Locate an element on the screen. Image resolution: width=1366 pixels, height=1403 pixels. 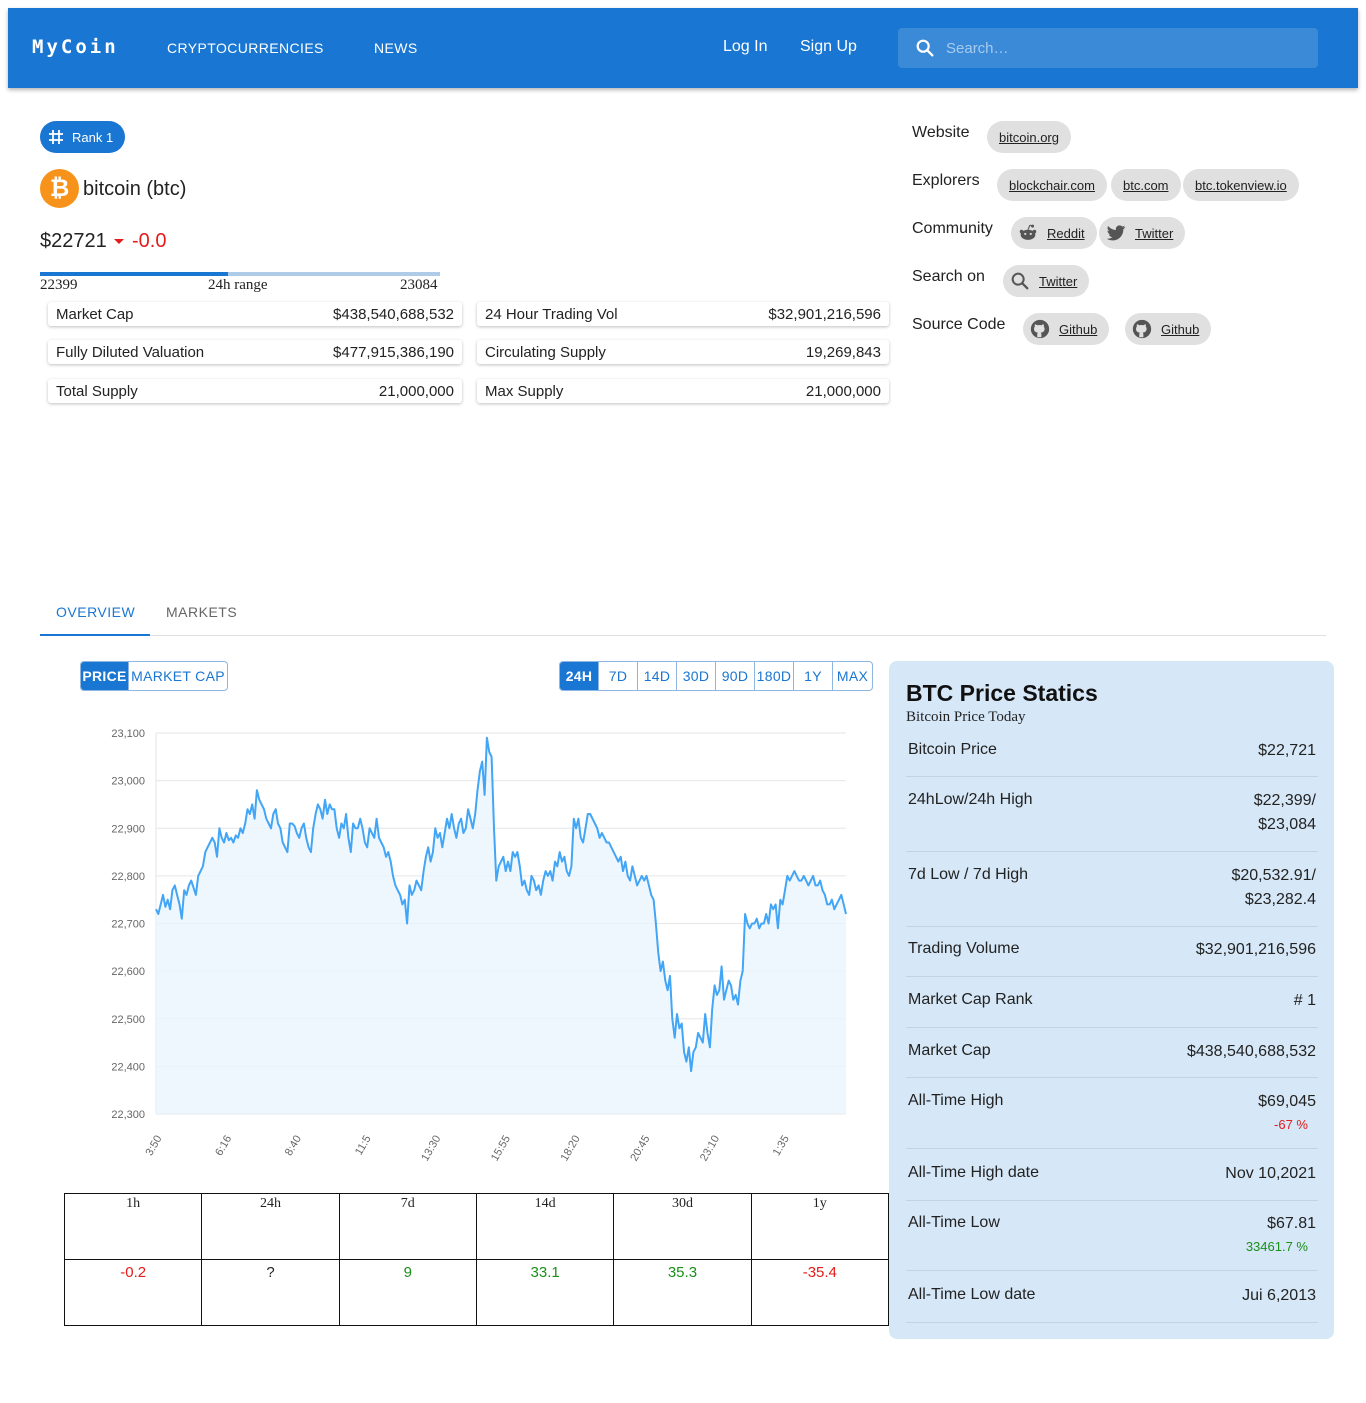
chip-explorer-btc: btc.com is located at coordinates (1146, 185).